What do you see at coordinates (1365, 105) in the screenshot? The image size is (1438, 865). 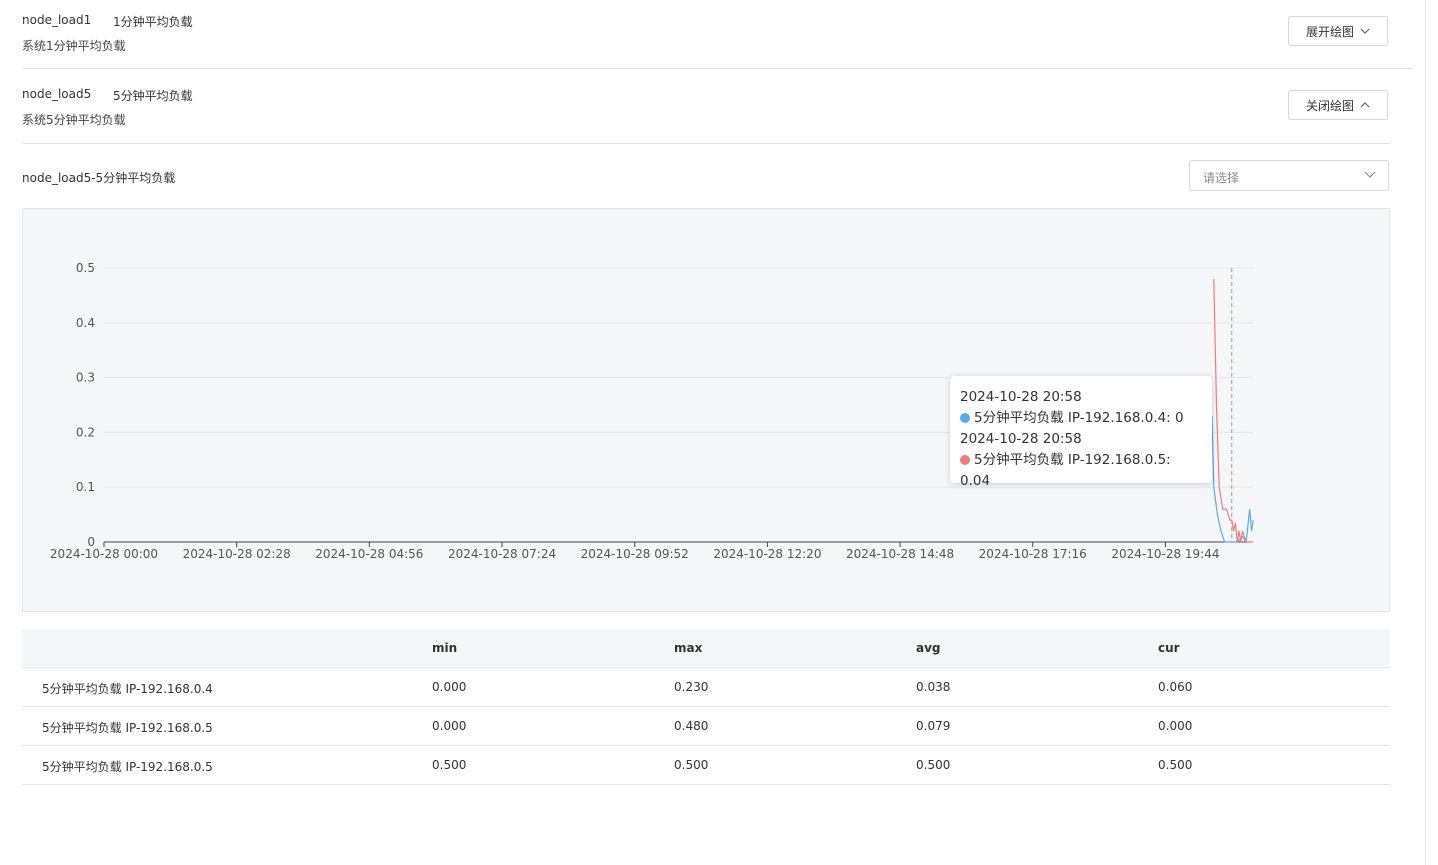 I see `chevron-up-icon` at bounding box center [1365, 105].